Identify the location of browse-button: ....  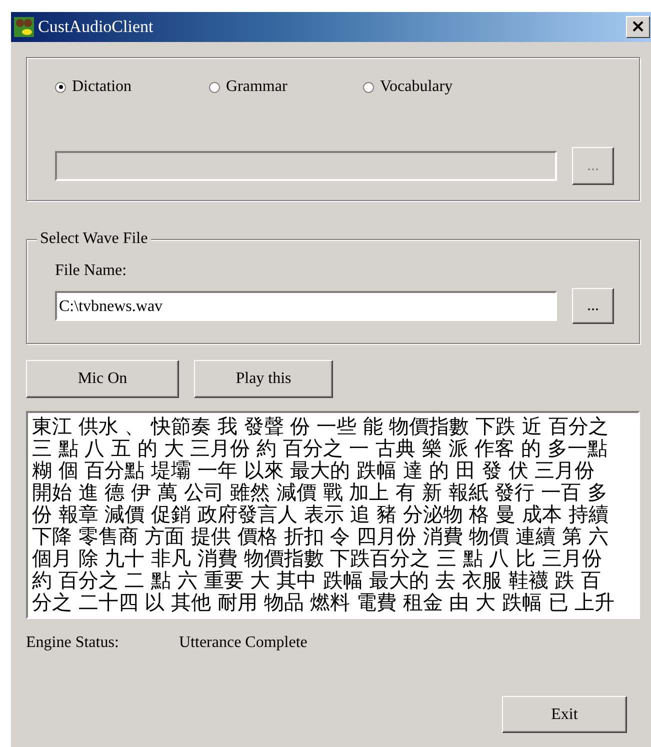
(593, 306).